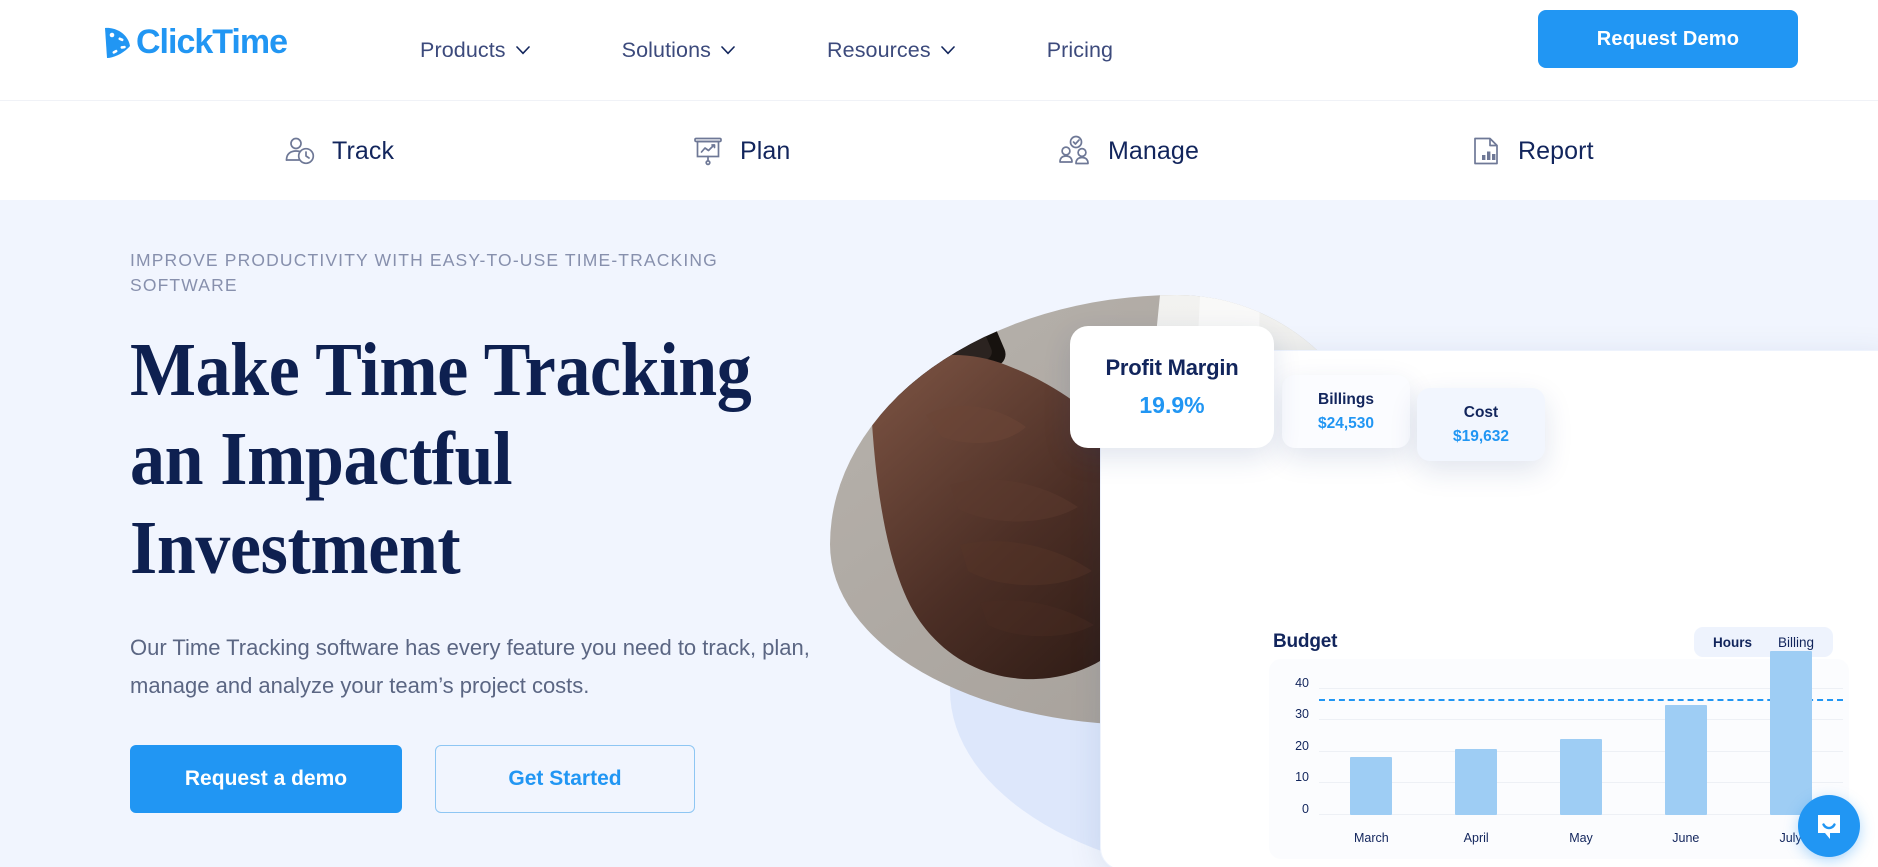  Describe the element at coordinates (939, 150) in the screenshot. I see `secondary-navigation-bar: Track Plan Manage Report` at that location.